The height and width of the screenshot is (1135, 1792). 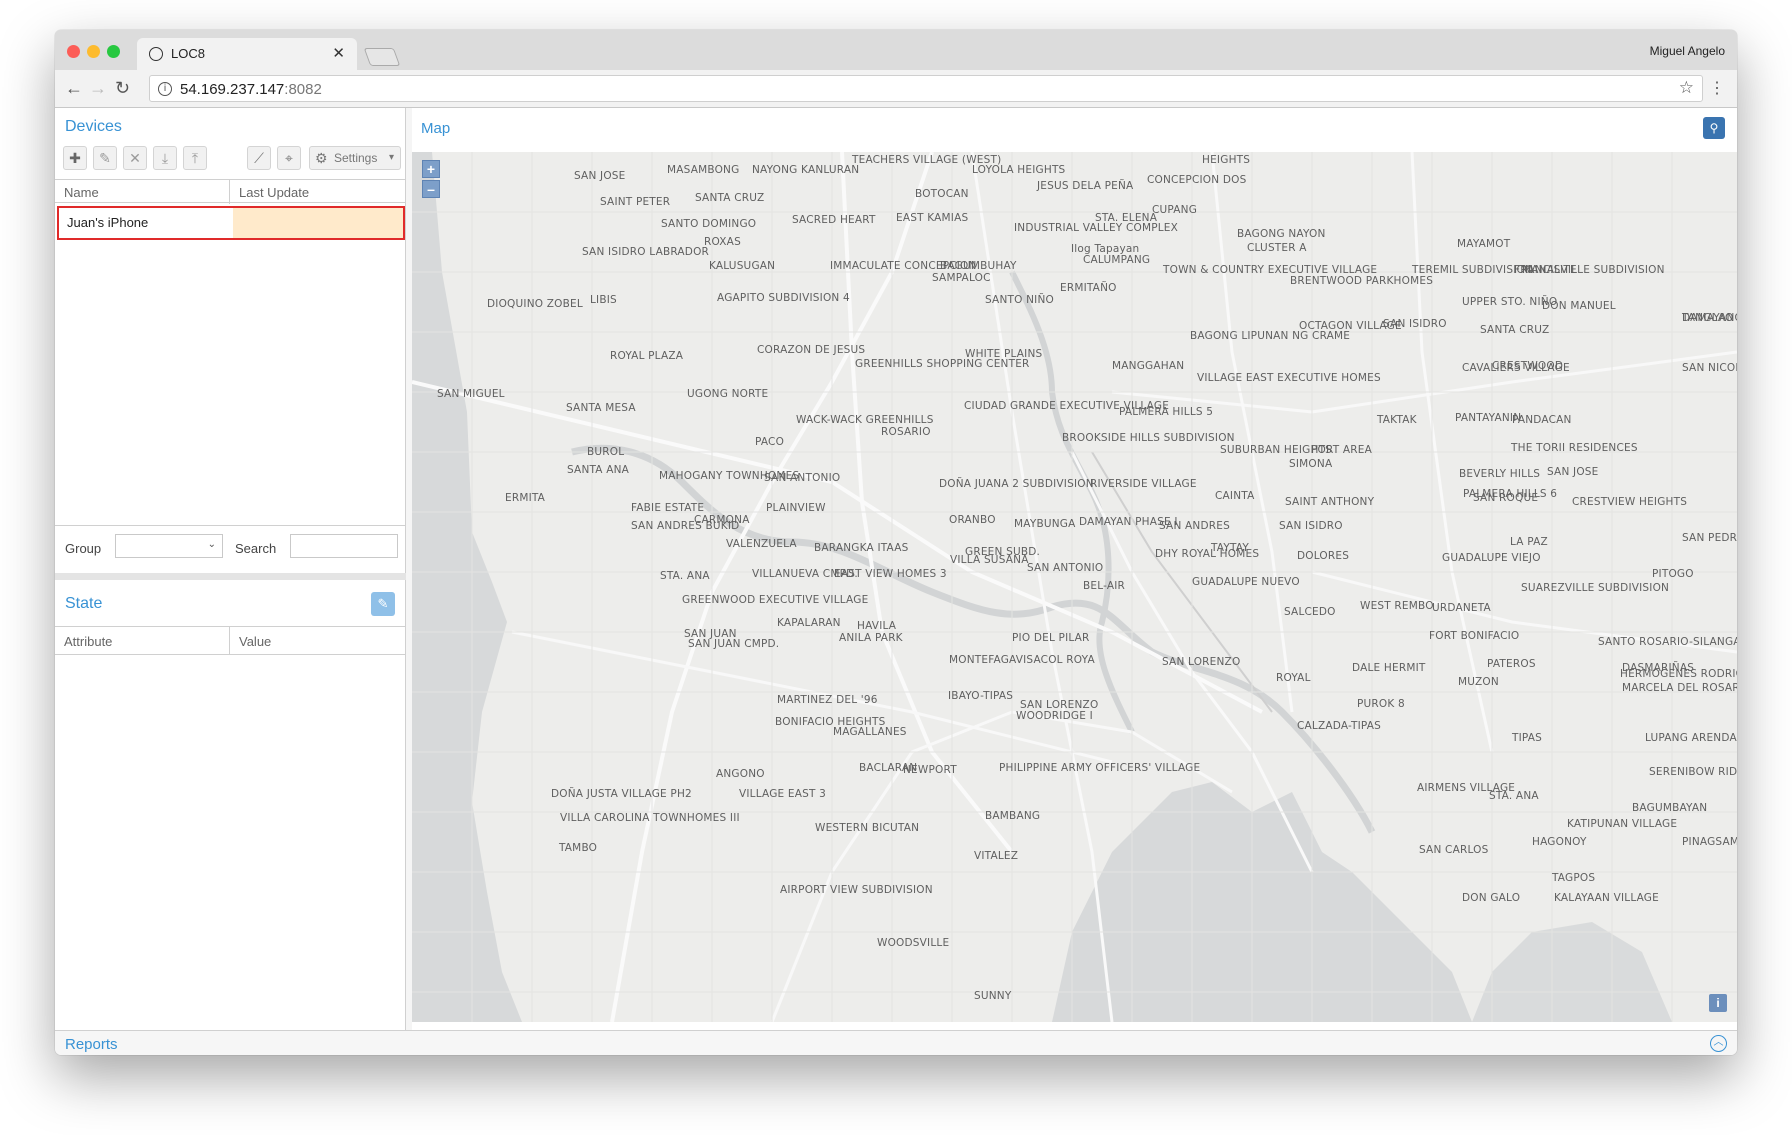 What do you see at coordinates (81, 192) in the screenshot?
I see `column-header-name: Name` at bounding box center [81, 192].